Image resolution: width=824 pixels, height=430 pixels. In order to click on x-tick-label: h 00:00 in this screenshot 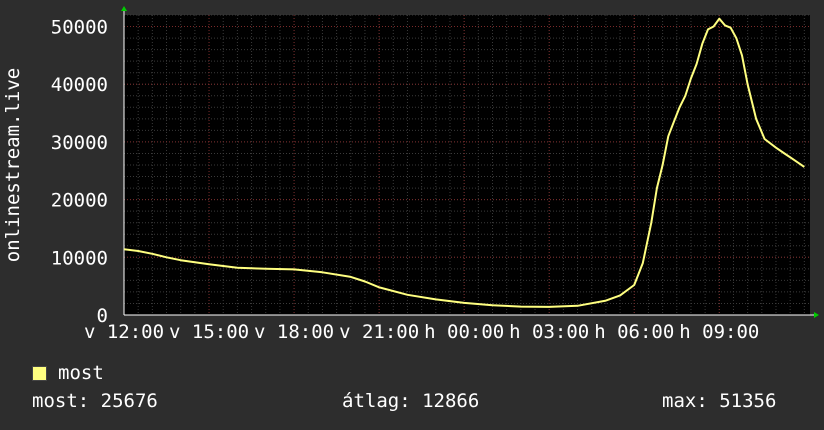, I will do `click(464, 332)`.